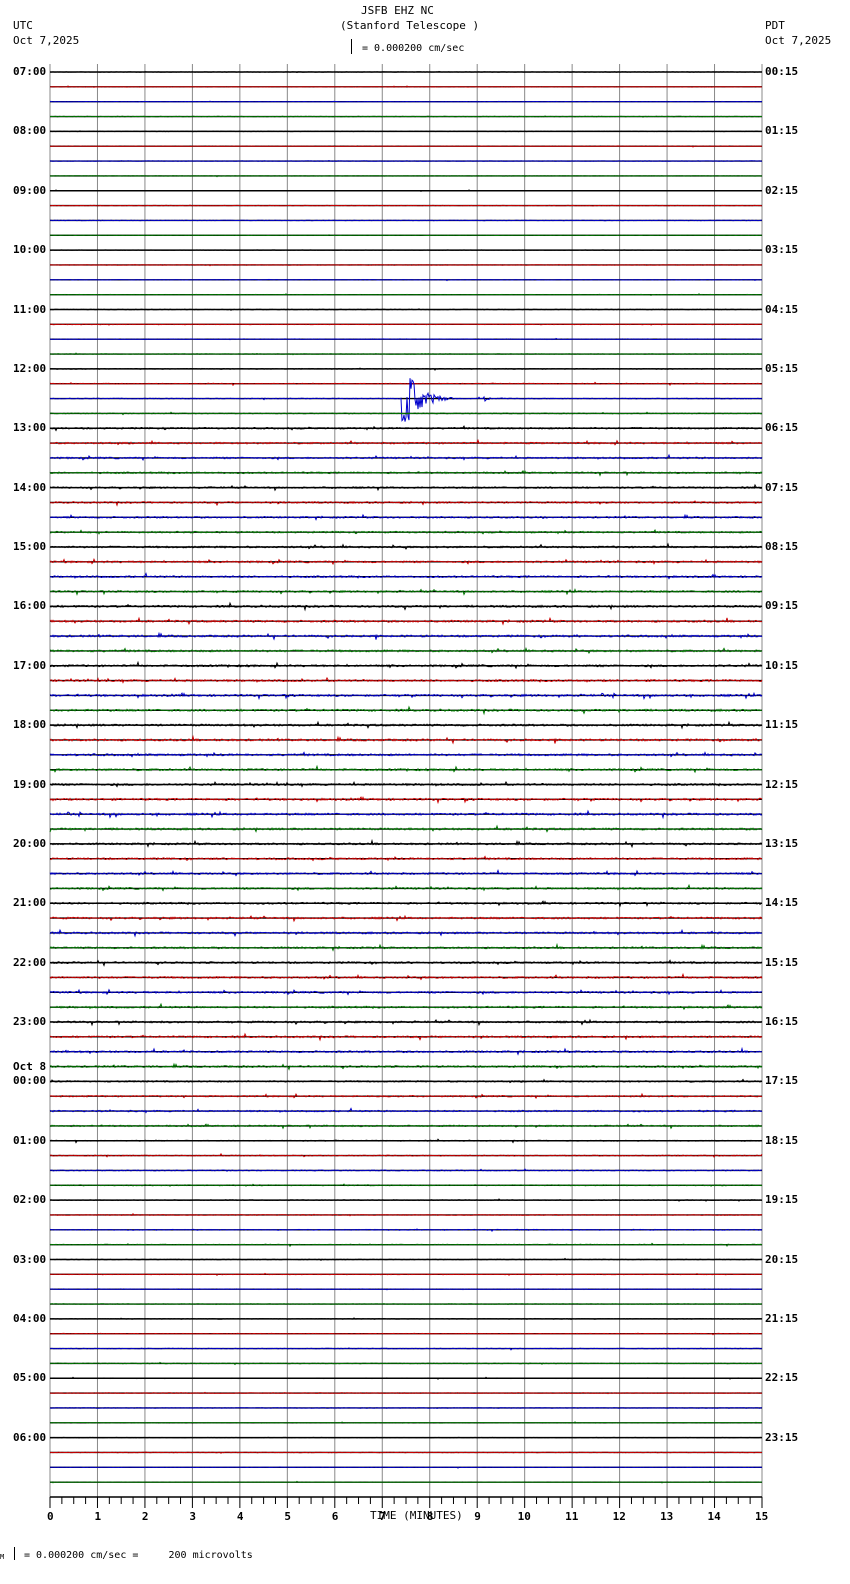  Describe the element at coordinates (2, 1557) in the screenshot. I see `footer-mark: M` at that location.